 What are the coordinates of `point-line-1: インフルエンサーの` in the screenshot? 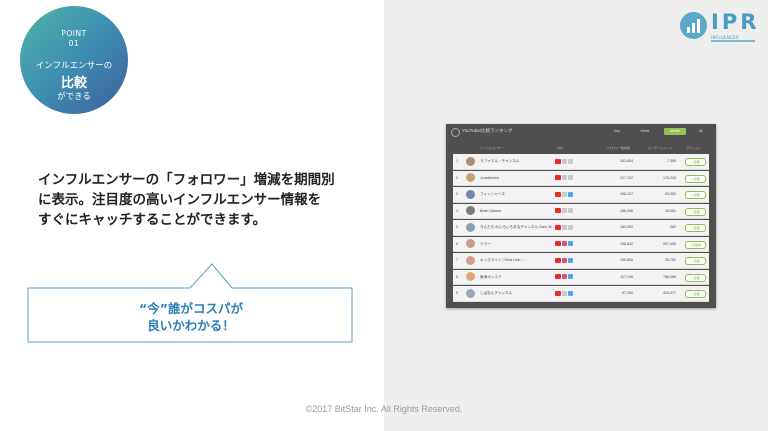 It's located at (74, 66).